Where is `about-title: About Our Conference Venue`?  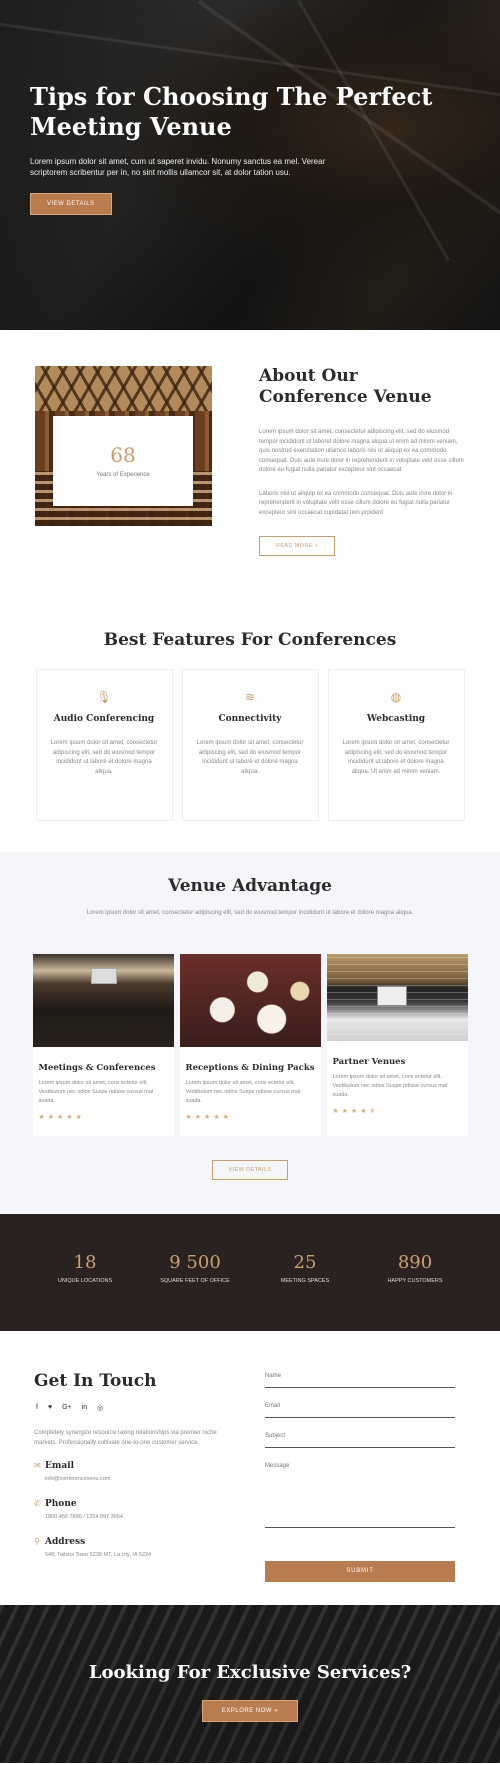
about-title: About Our Conference Venue is located at coordinates (345, 386).